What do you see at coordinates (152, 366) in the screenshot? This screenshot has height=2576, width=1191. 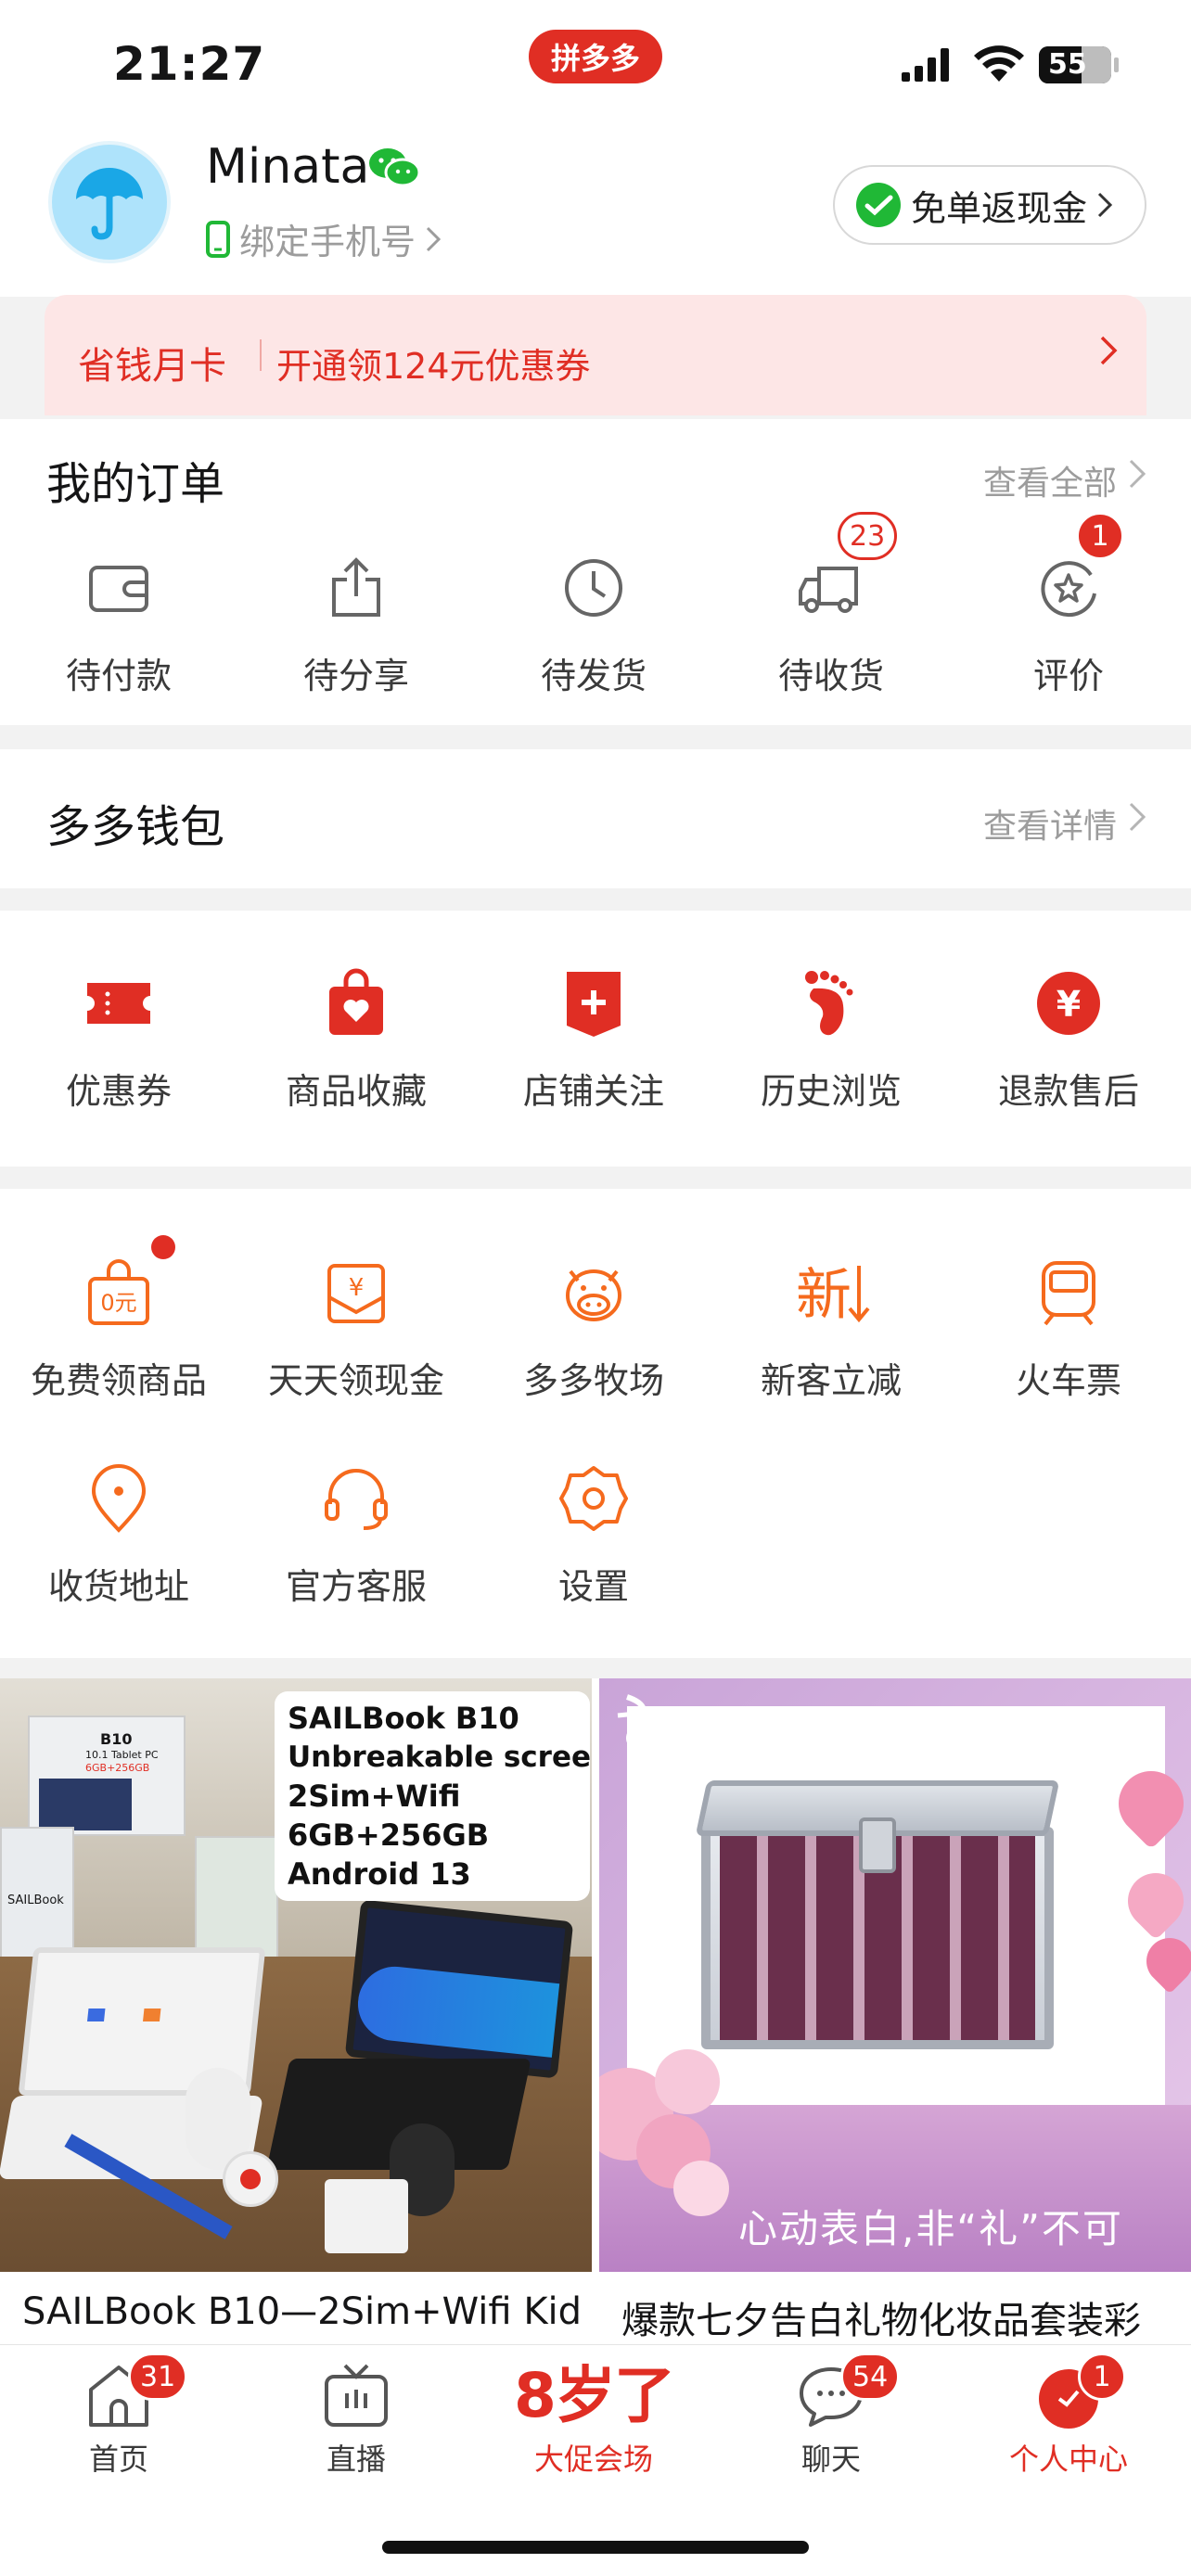 I see `monthly-card-title: 省钱月卡` at bounding box center [152, 366].